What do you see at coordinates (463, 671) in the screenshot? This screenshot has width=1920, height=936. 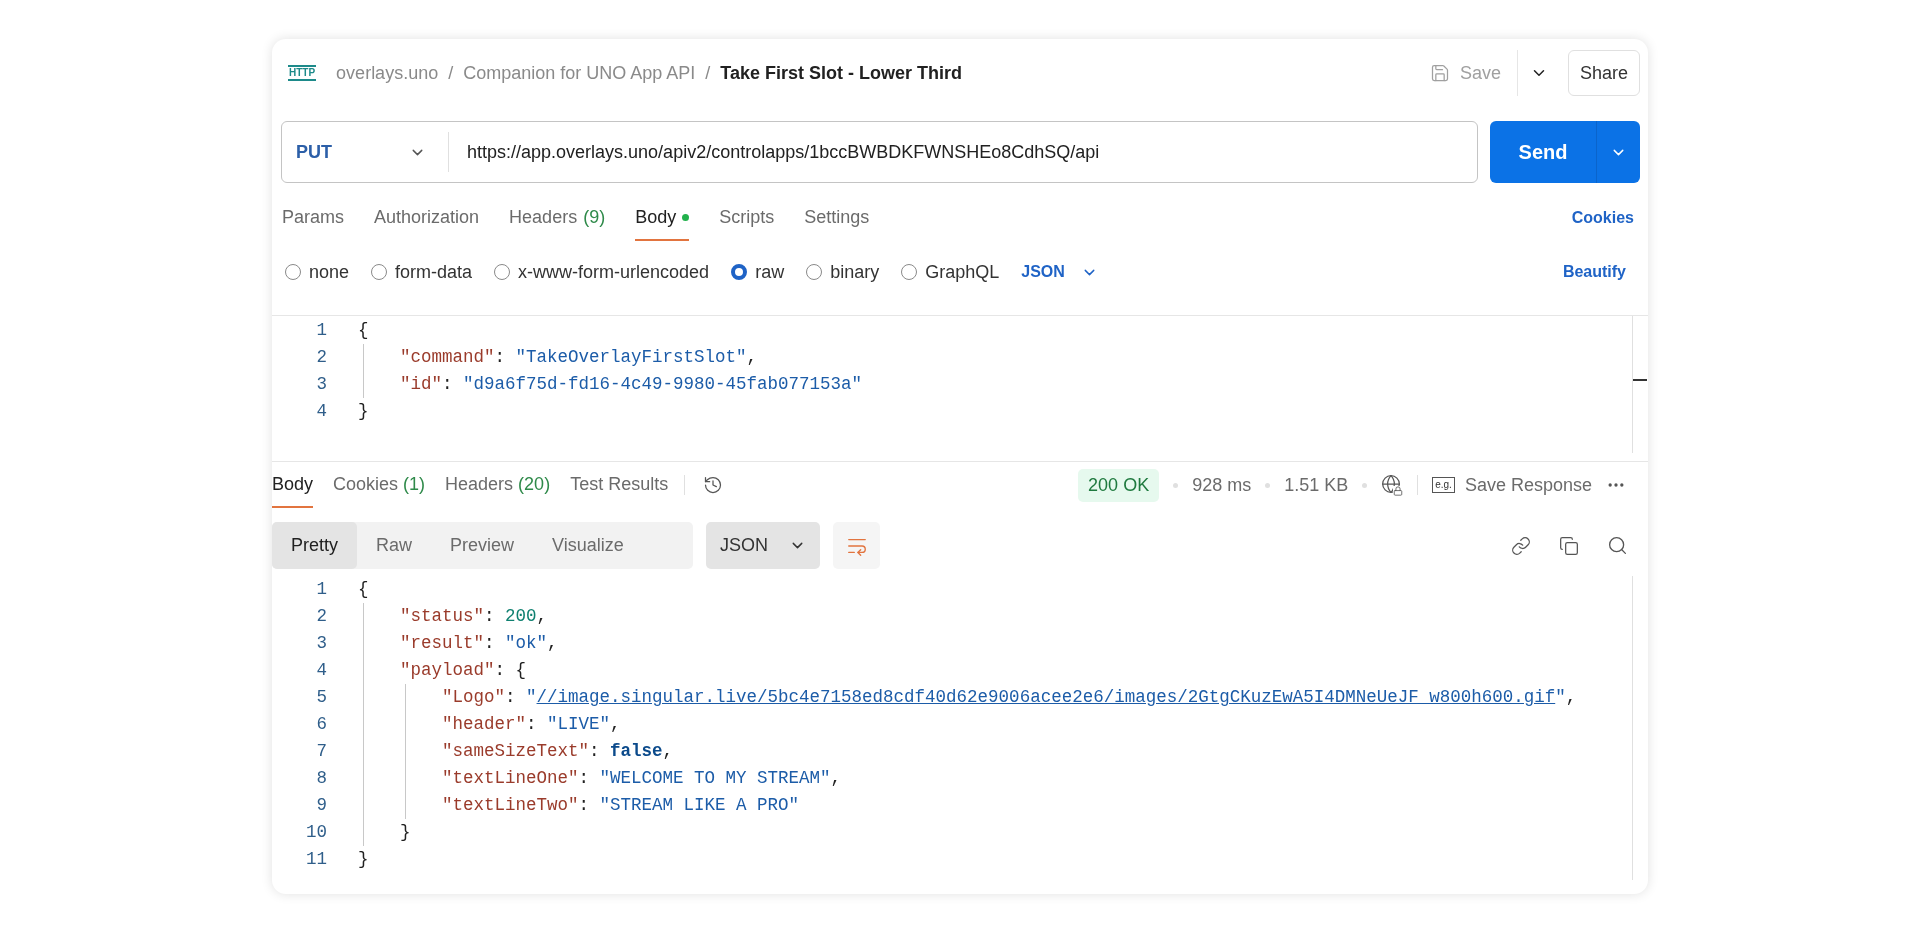 I see `code-line: "payload": {` at bounding box center [463, 671].